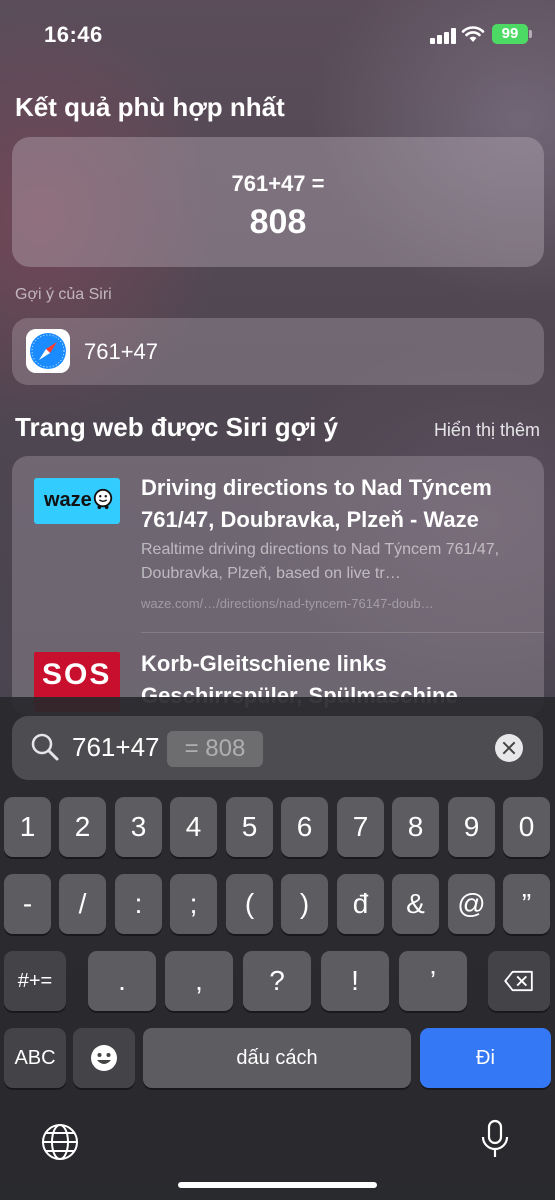 This screenshot has width=555, height=1200. What do you see at coordinates (193, 904) in the screenshot?
I see `key-semicolon: ;` at bounding box center [193, 904].